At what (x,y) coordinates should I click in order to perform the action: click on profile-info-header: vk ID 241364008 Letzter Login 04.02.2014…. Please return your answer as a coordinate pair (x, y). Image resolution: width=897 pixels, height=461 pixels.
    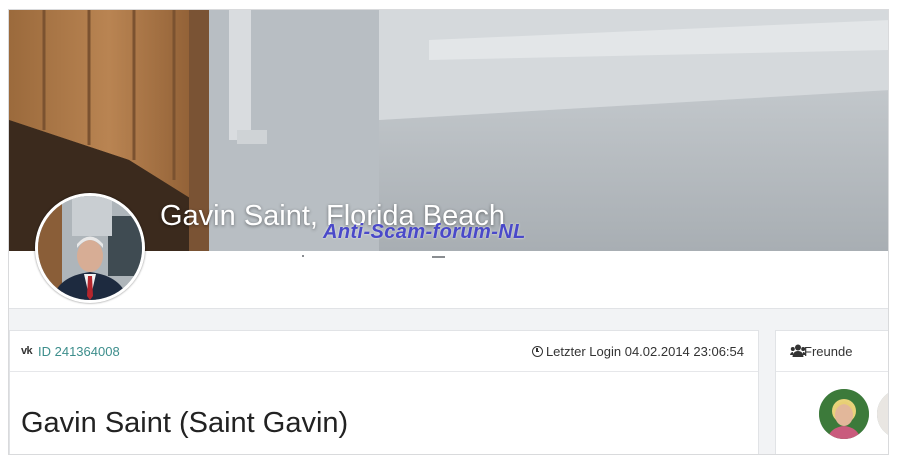
    Looking at the image, I should click on (384, 351).